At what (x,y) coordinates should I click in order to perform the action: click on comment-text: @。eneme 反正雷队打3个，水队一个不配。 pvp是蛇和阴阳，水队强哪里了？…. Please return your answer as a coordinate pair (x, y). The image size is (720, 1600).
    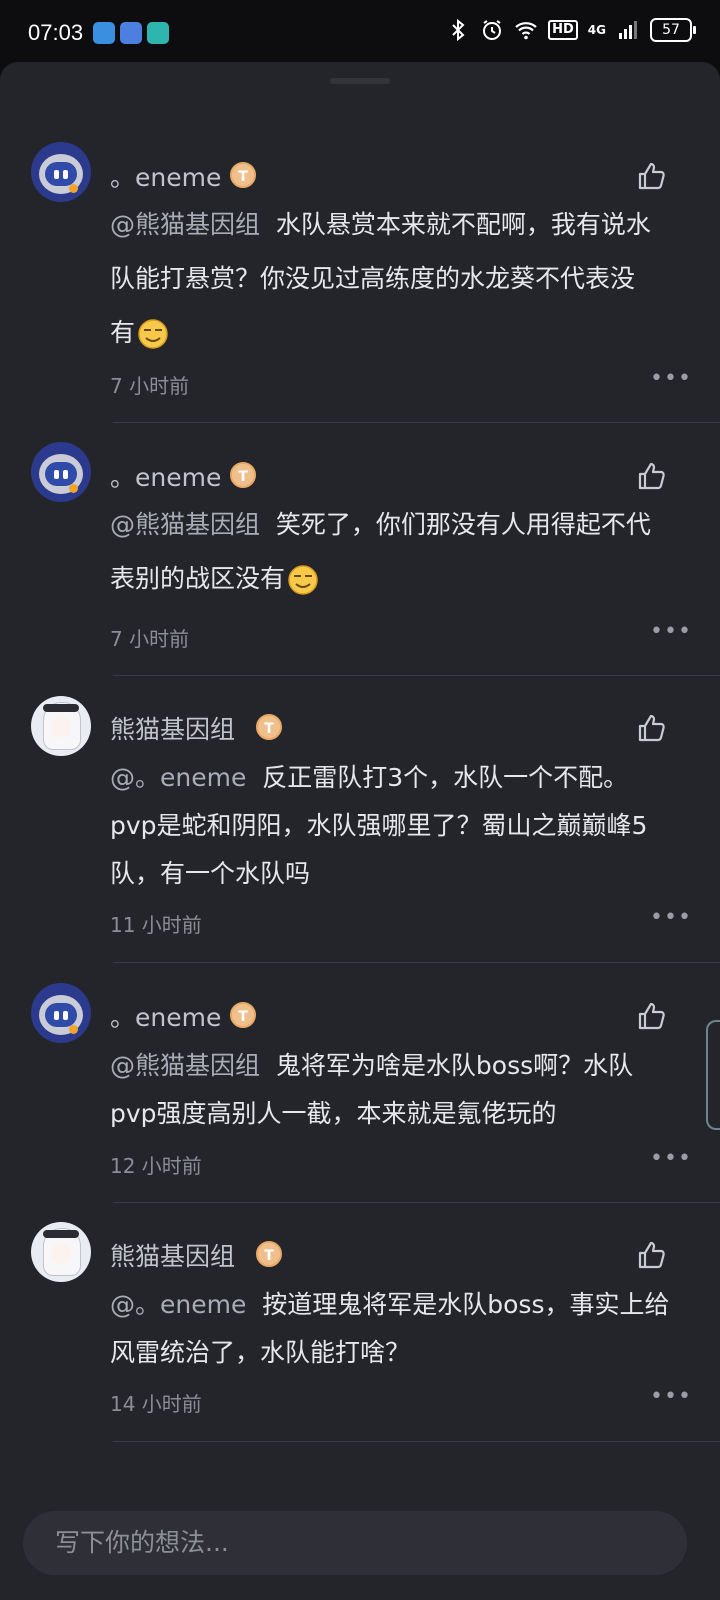
    Looking at the image, I should click on (379, 825).